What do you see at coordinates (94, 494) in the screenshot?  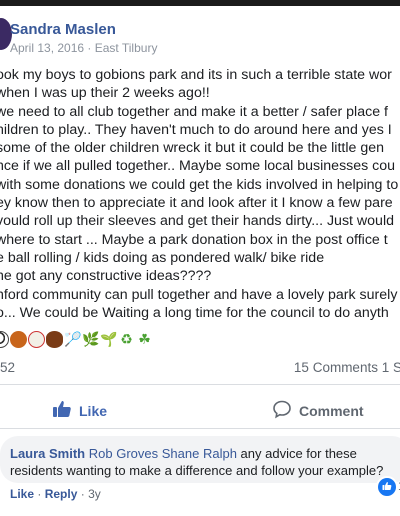 I see `comment-age: 3y` at bounding box center [94, 494].